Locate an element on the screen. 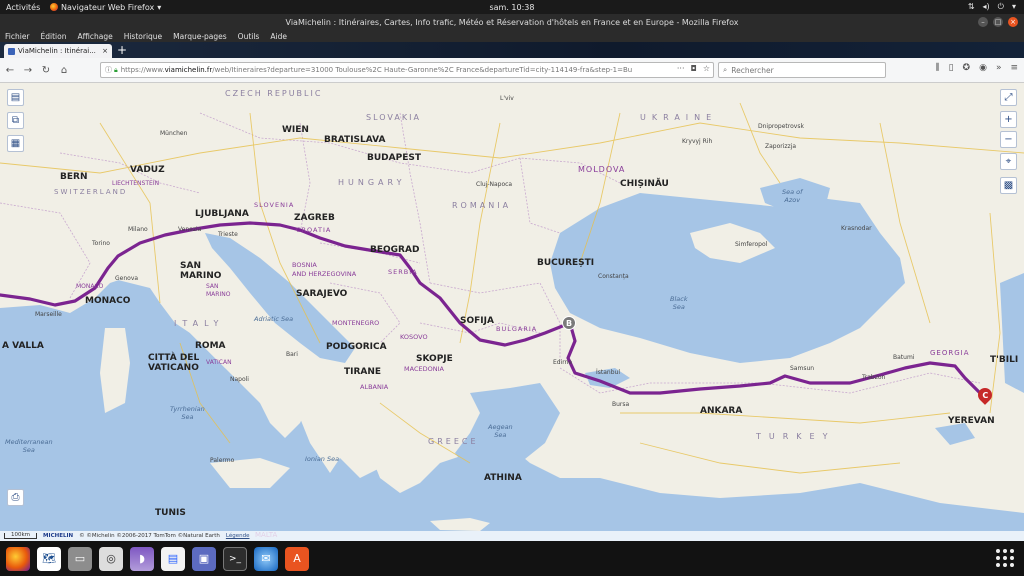  minus-icon: − is located at coordinates (1008, 139).